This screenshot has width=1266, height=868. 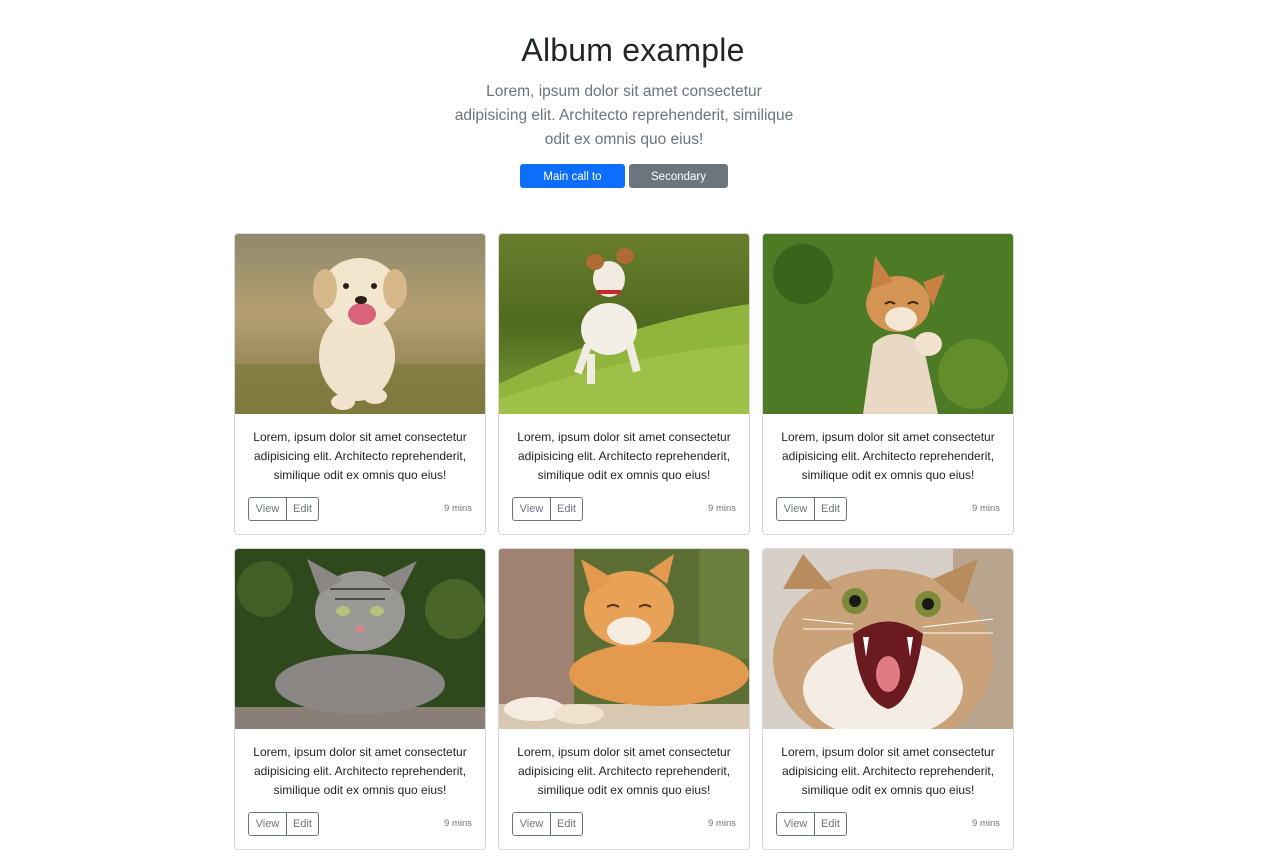 I want to click on orange-cat-photo, so click(x=624, y=639).